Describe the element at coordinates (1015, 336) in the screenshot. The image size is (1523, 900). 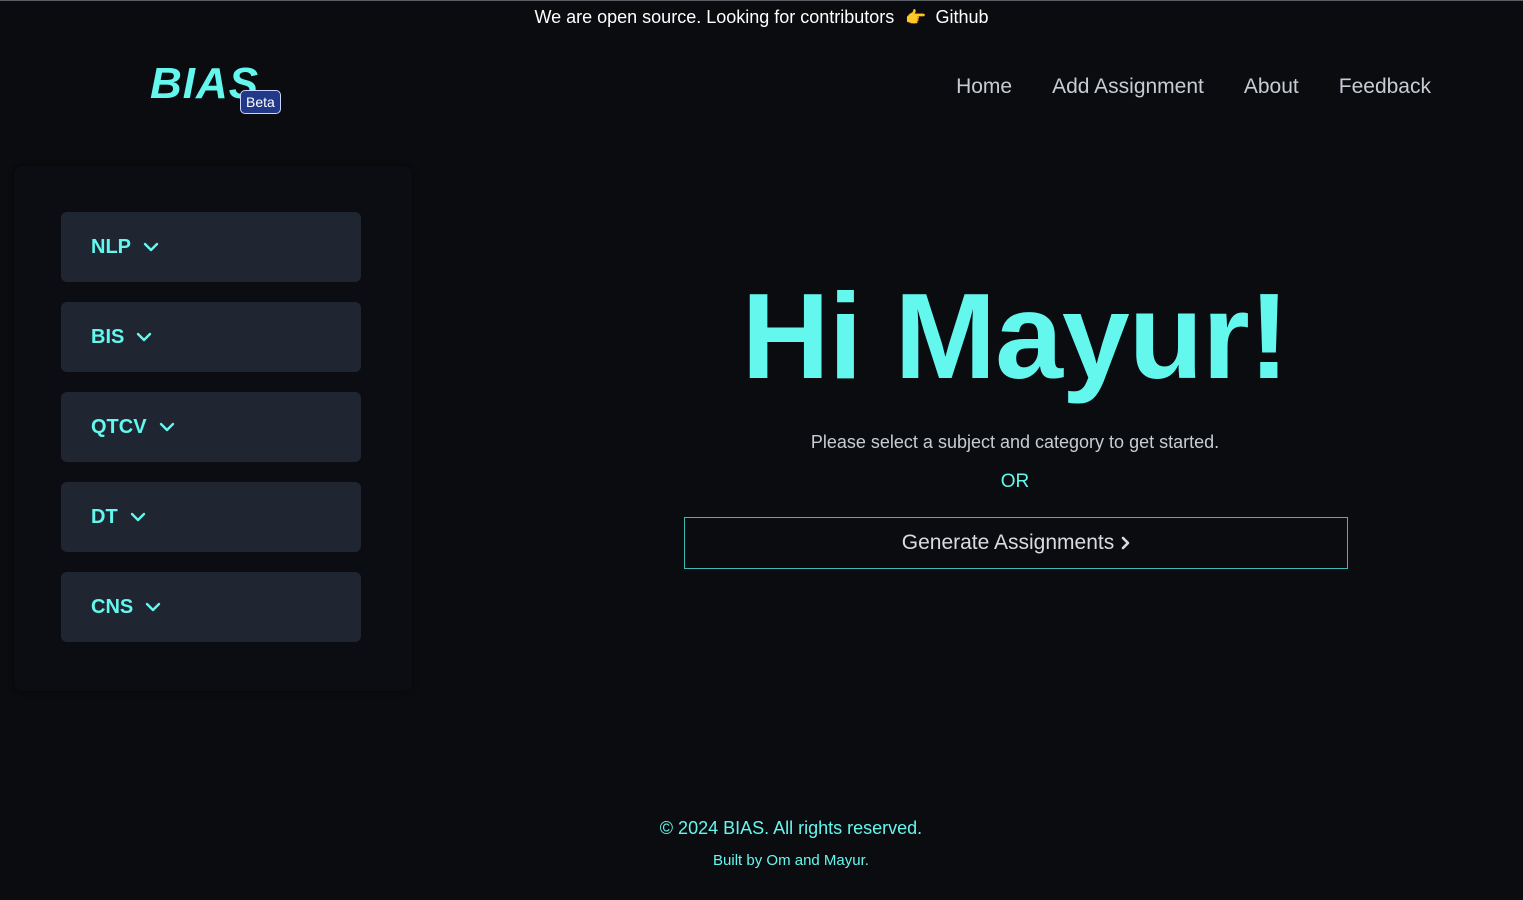
I see `greeting-heading: Hi Mayur!` at that location.